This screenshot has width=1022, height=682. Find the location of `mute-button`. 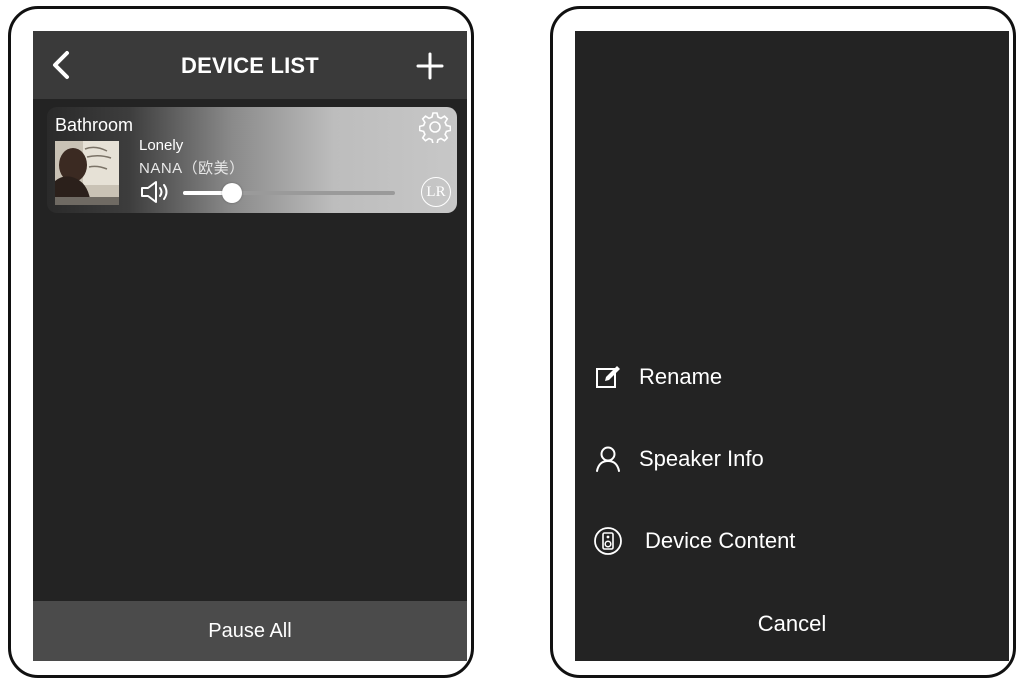

mute-button is located at coordinates (156, 192).